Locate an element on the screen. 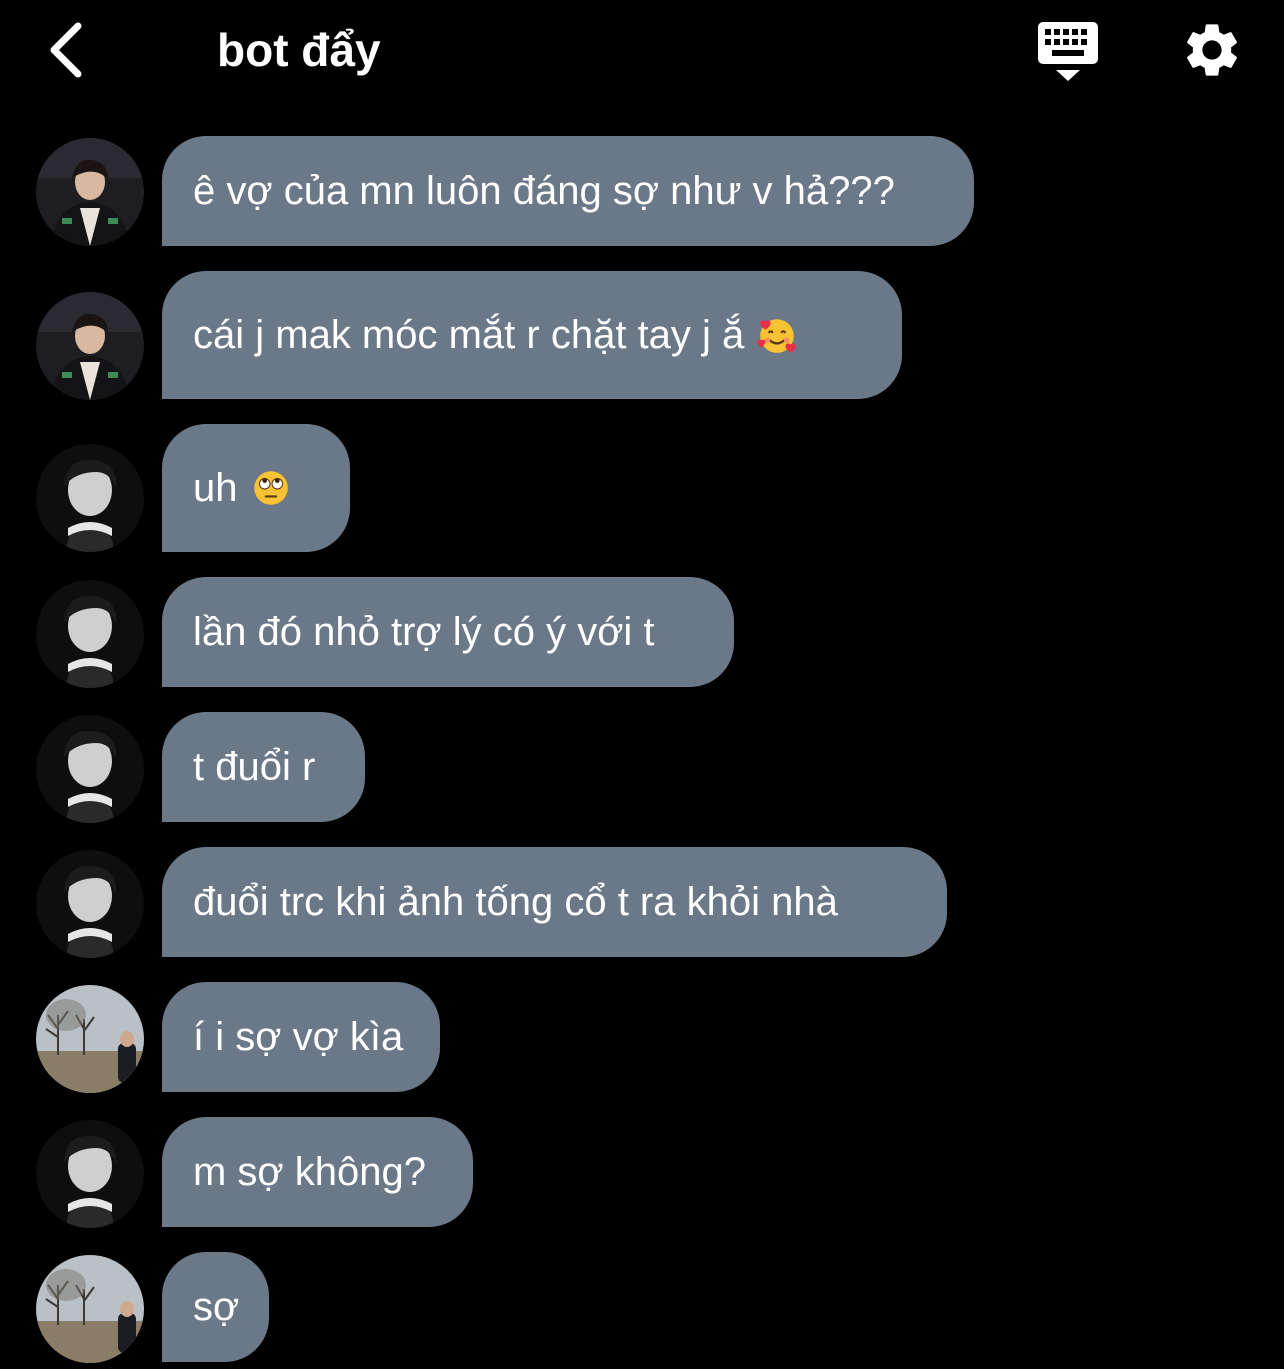  message-bubble: uh is located at coordinates (256, 488).